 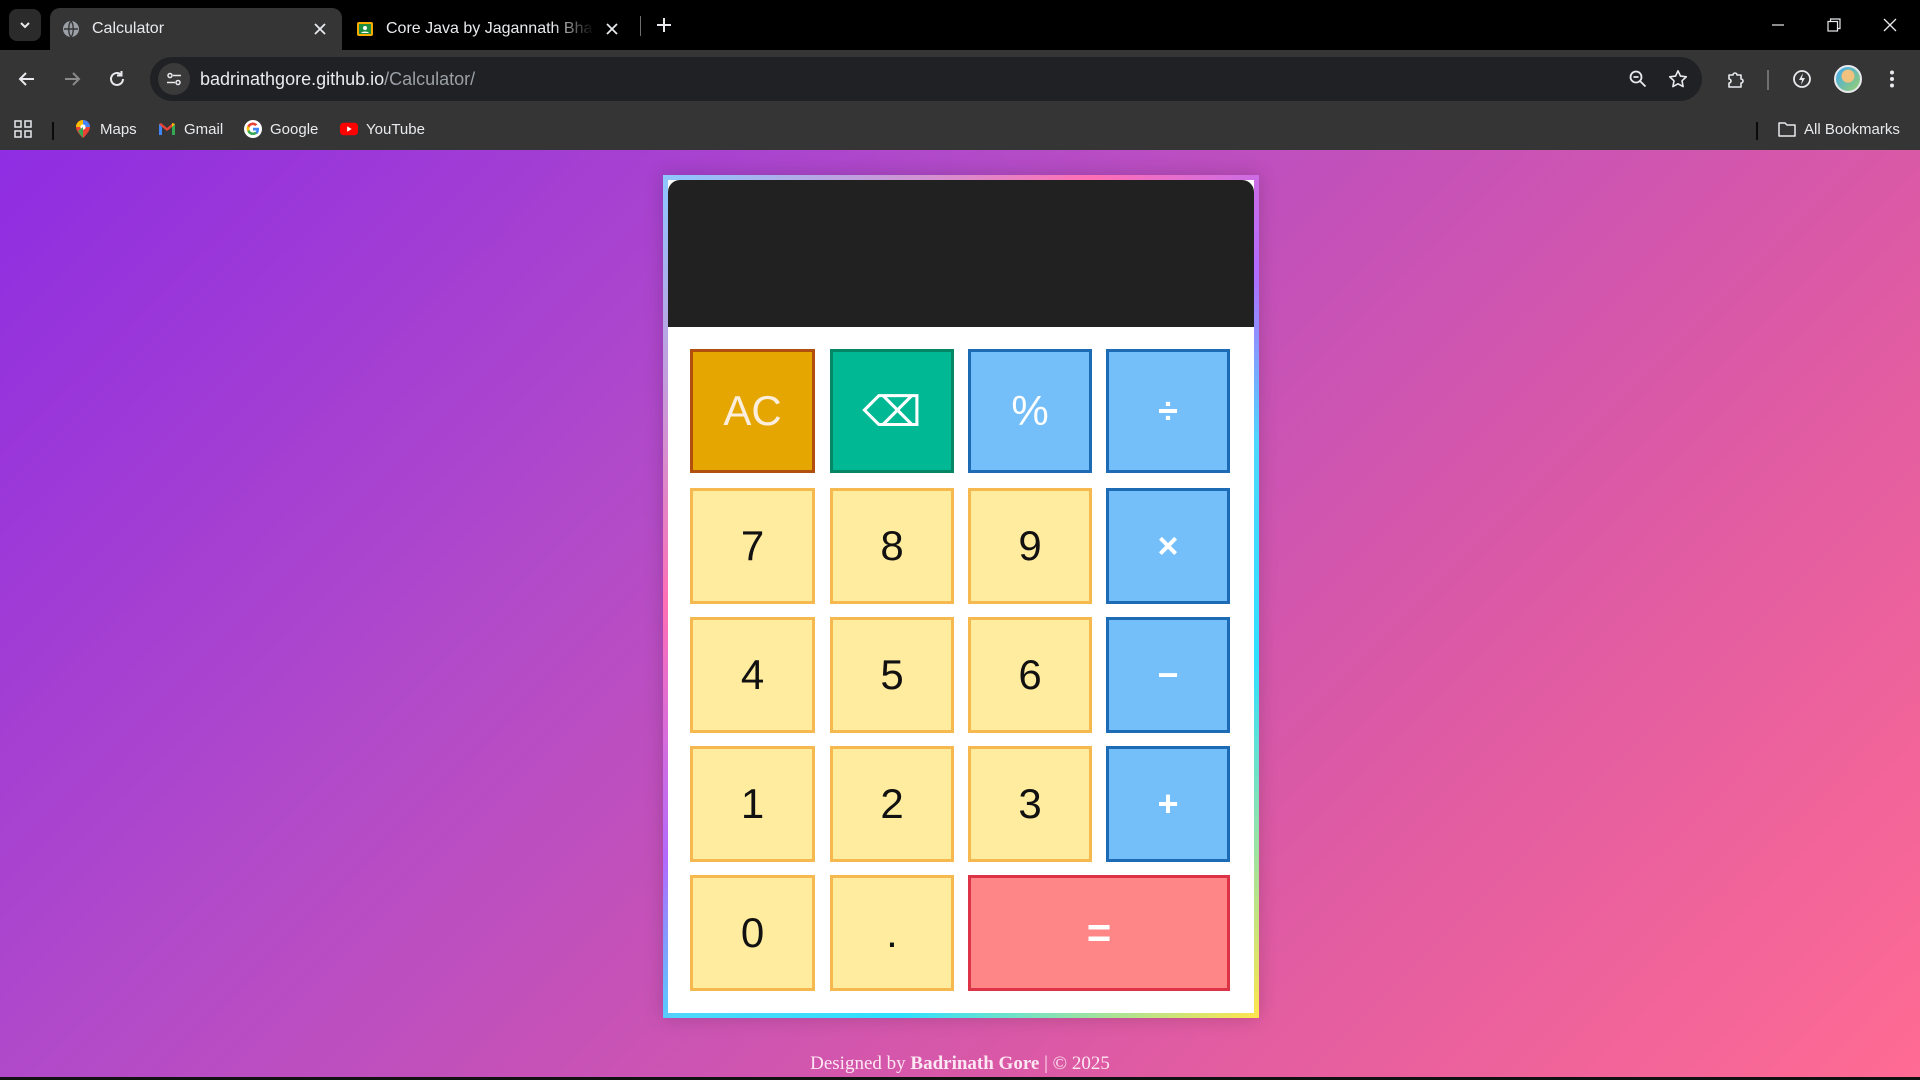 I want to click on decimal-button: ., so click(x=892, y=933).